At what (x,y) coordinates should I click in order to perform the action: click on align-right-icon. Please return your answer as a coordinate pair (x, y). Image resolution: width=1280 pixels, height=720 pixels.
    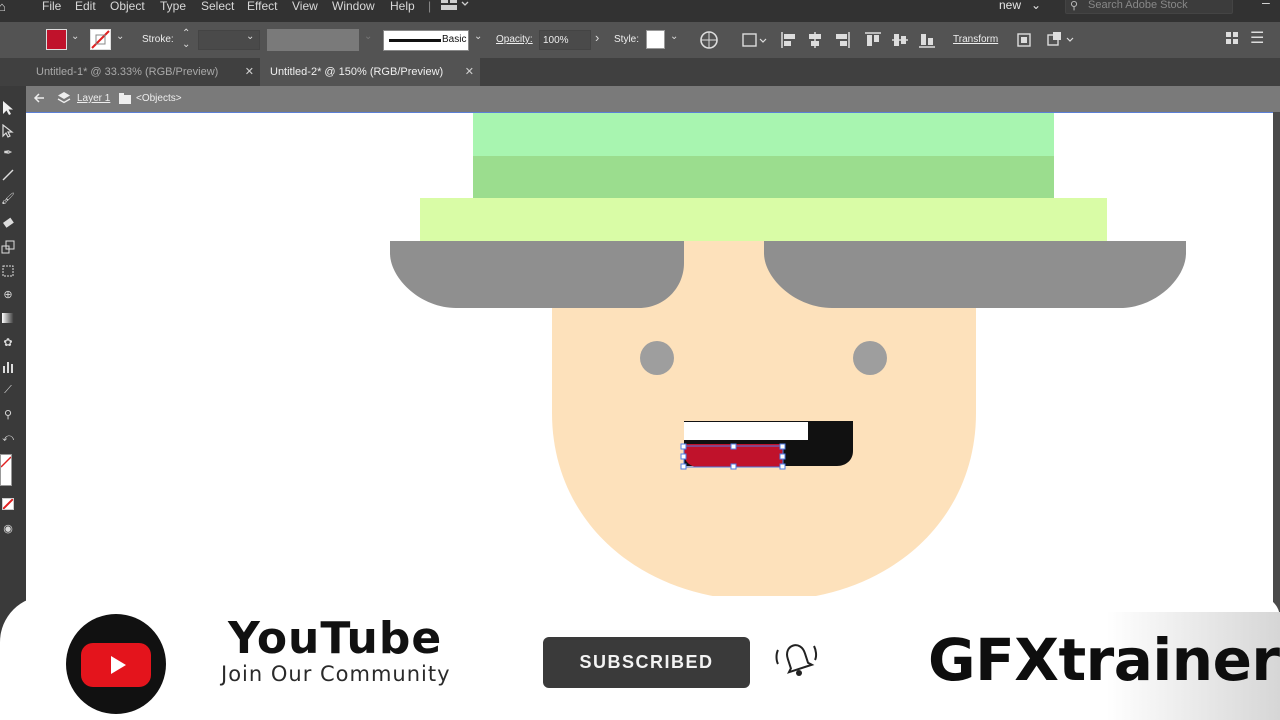
    Looking at the image, I should click on (842, 41).